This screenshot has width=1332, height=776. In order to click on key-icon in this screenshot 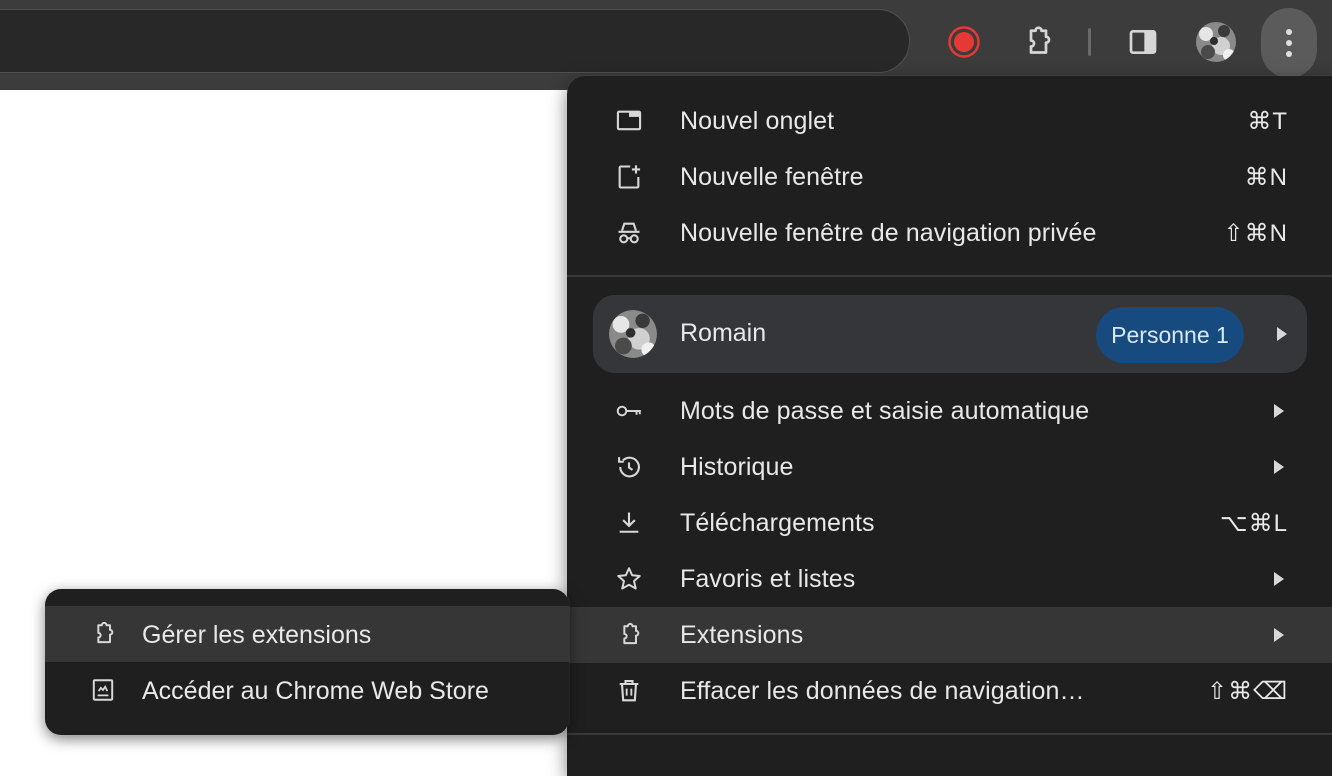, I will do `click(629, 411)`.